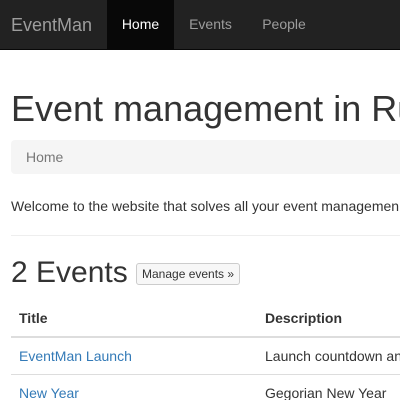 The width and height of the screenshot is (400, 400). What do you see at coordinates (51, 25) in the screenshot?
I see `brand-link: EventMan` at bounding box center [51, 25].